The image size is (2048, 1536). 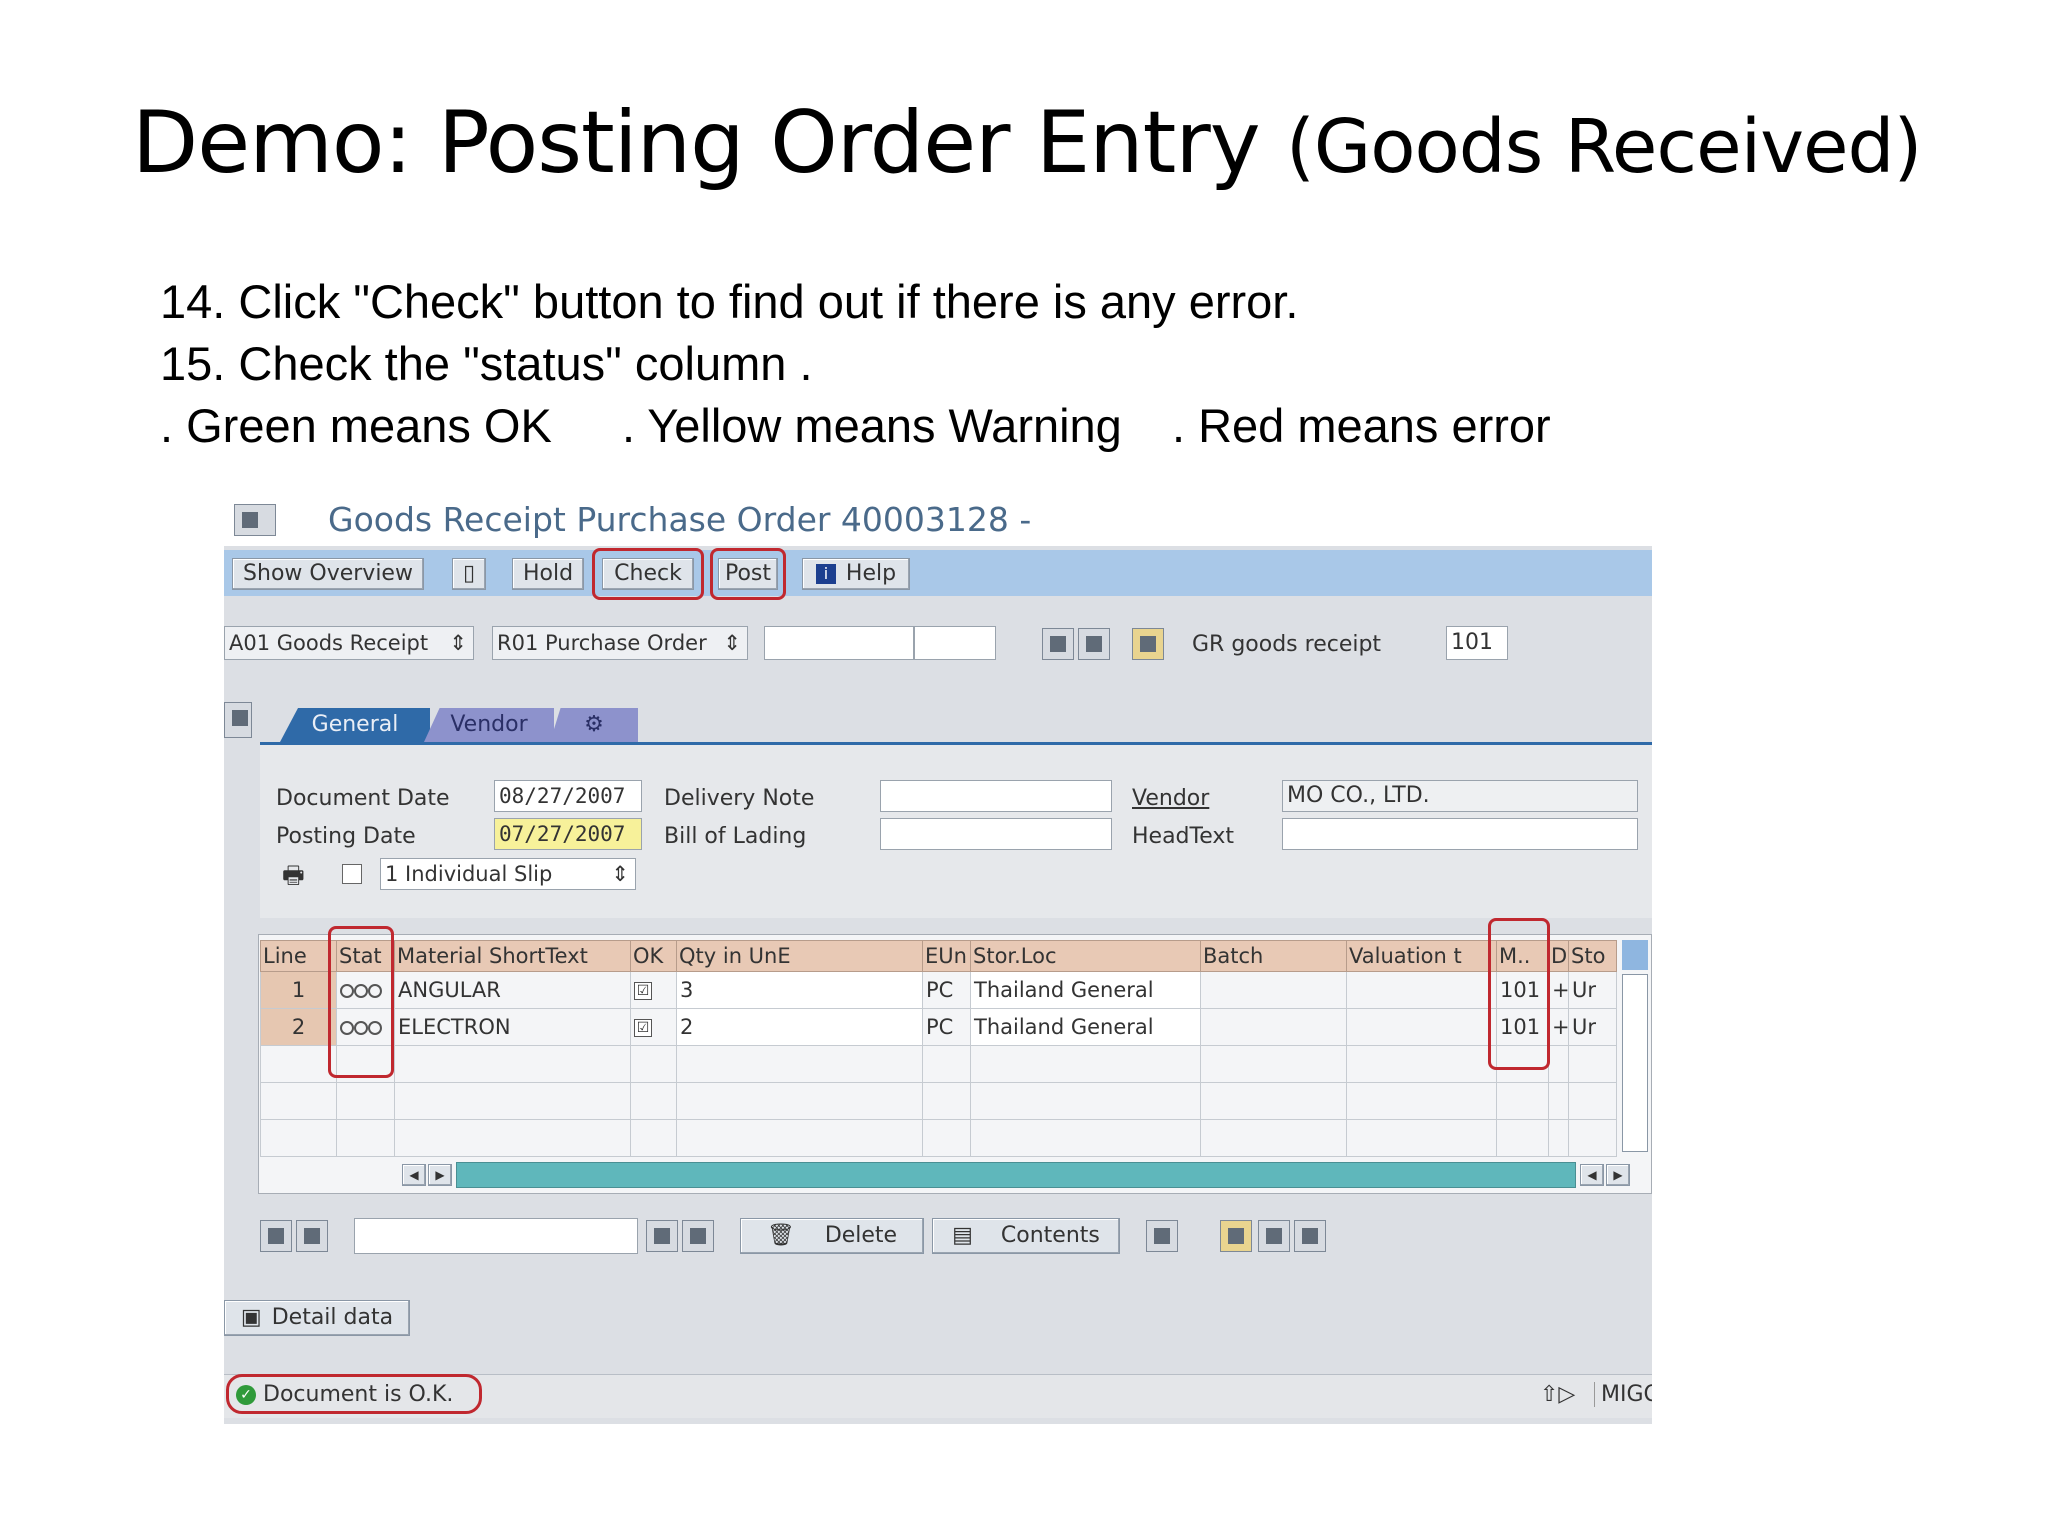 What do you see at coordinates (735, 836) in the screenshot?
I see `bill-of-lading-label: Bill of Lading` at bounding box center [735, 836].